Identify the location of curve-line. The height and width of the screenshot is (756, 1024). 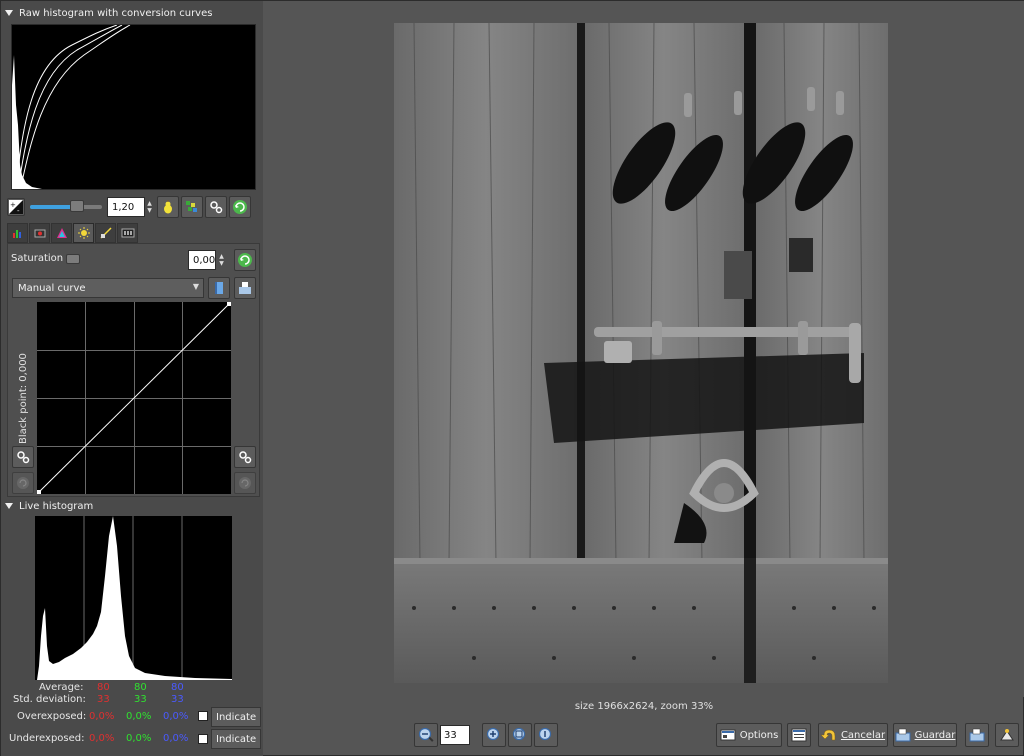
(134, 398).